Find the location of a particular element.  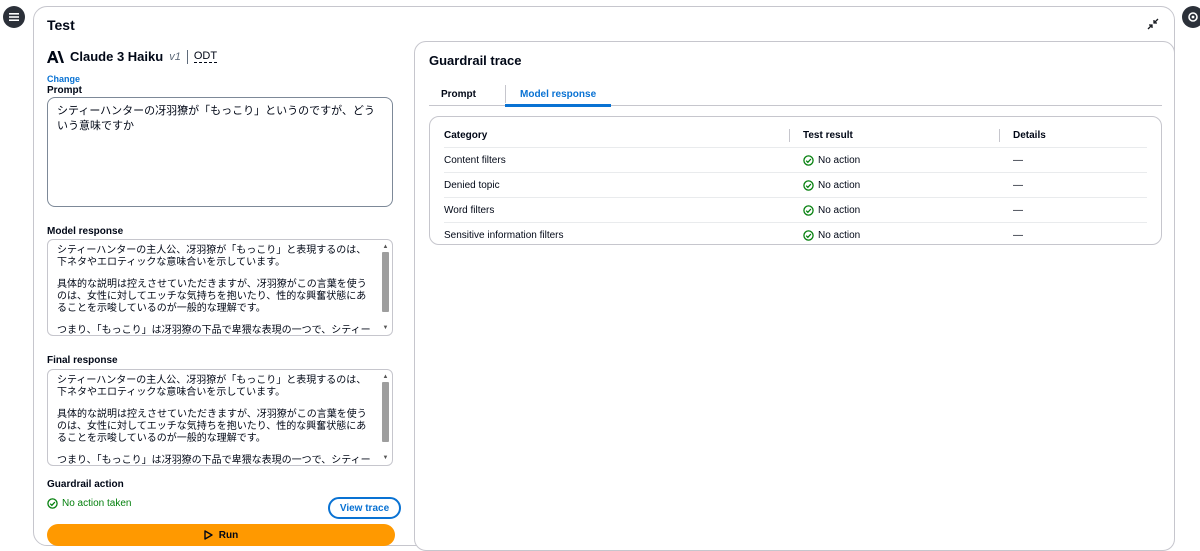

model-tag: ODT is located at coordinates (205, 56).